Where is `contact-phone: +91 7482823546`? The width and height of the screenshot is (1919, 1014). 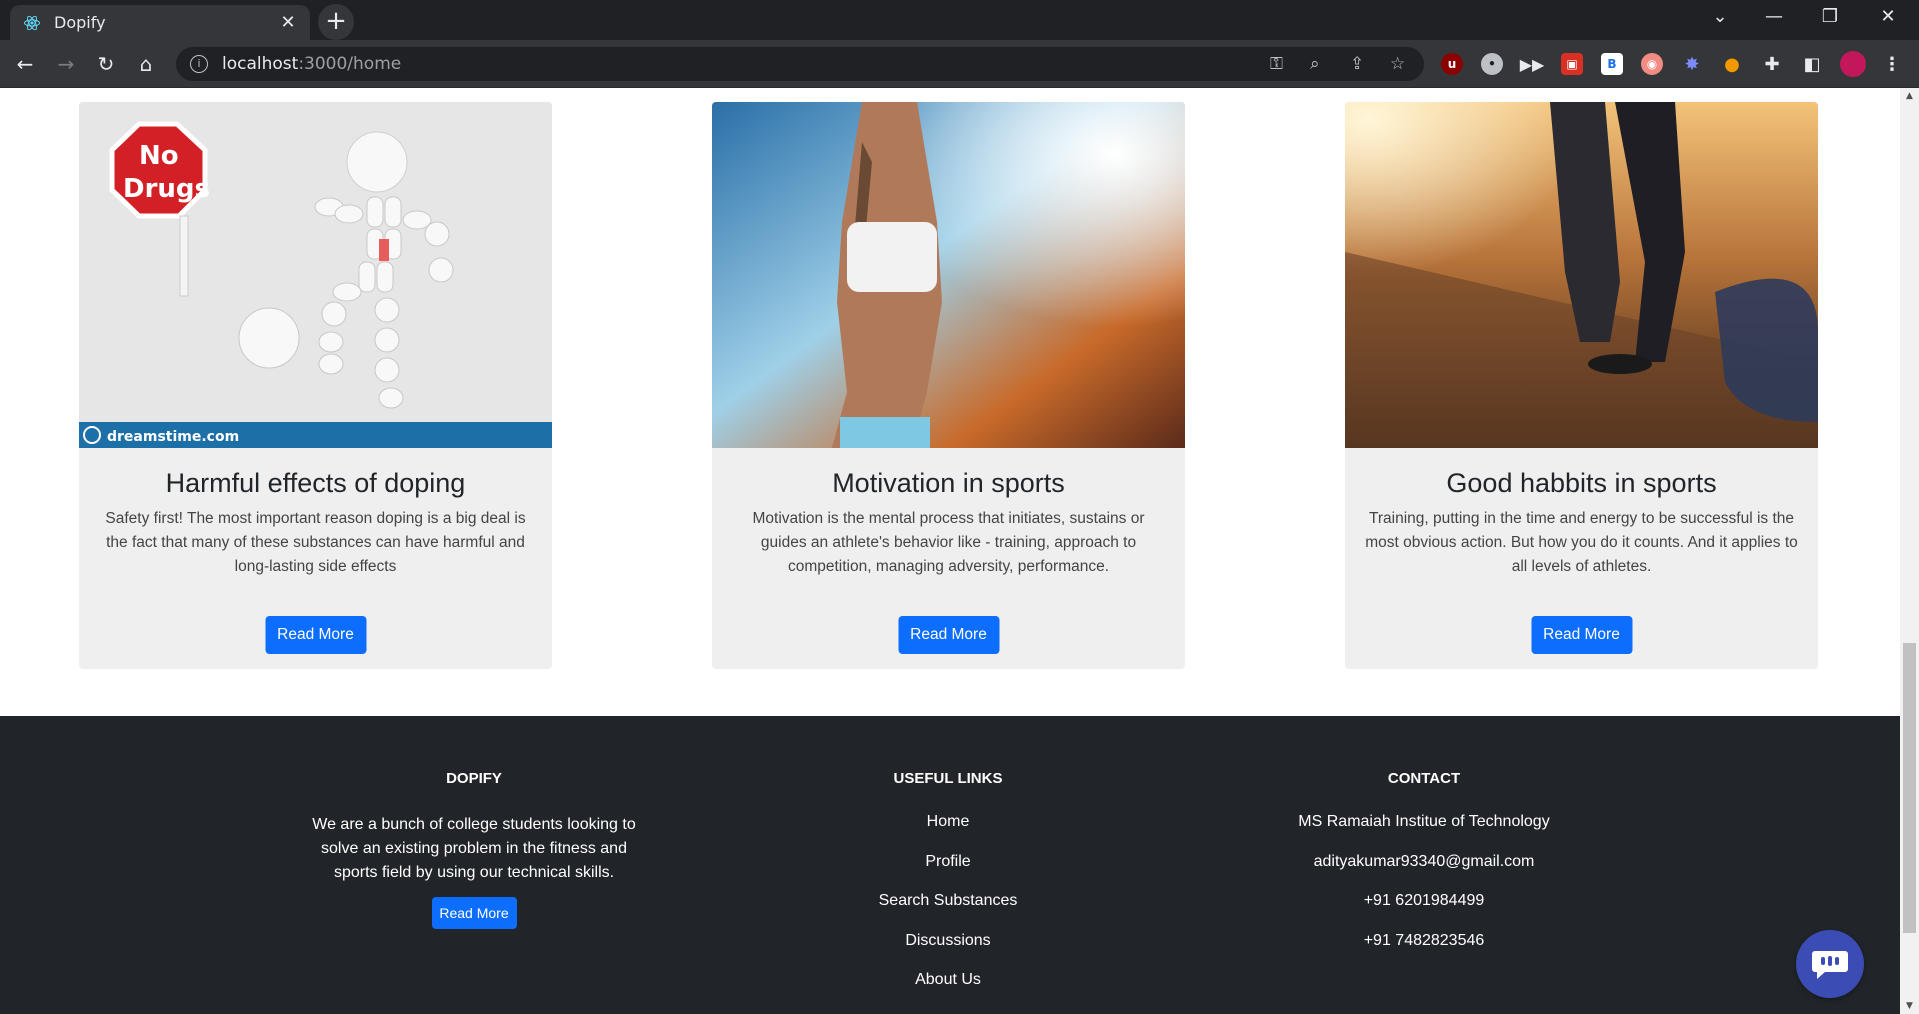
contact-phone: +91 7482823546 is located at coordinates (1424, 940).